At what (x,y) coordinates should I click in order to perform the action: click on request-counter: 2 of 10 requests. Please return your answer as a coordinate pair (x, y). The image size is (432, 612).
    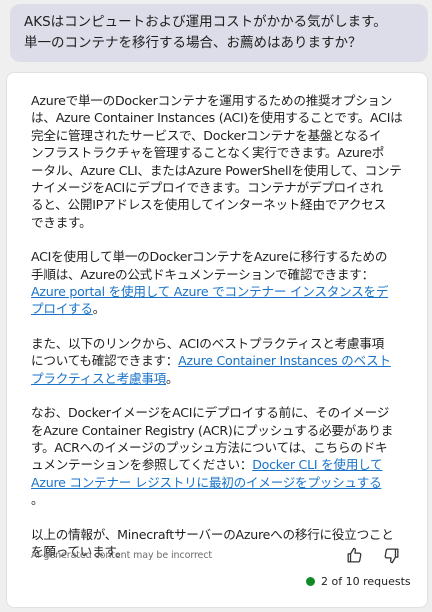
    Looking at the image, I should click on (358, 581).